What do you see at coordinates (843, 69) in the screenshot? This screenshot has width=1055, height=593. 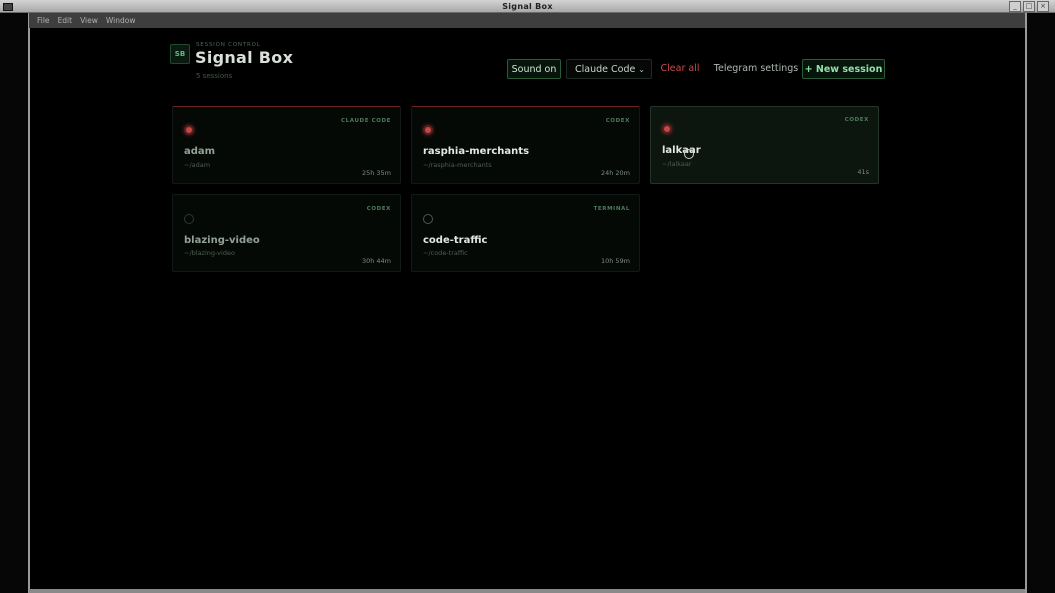 I see `new-session-button: + New session` at bounding box center [843, 69].